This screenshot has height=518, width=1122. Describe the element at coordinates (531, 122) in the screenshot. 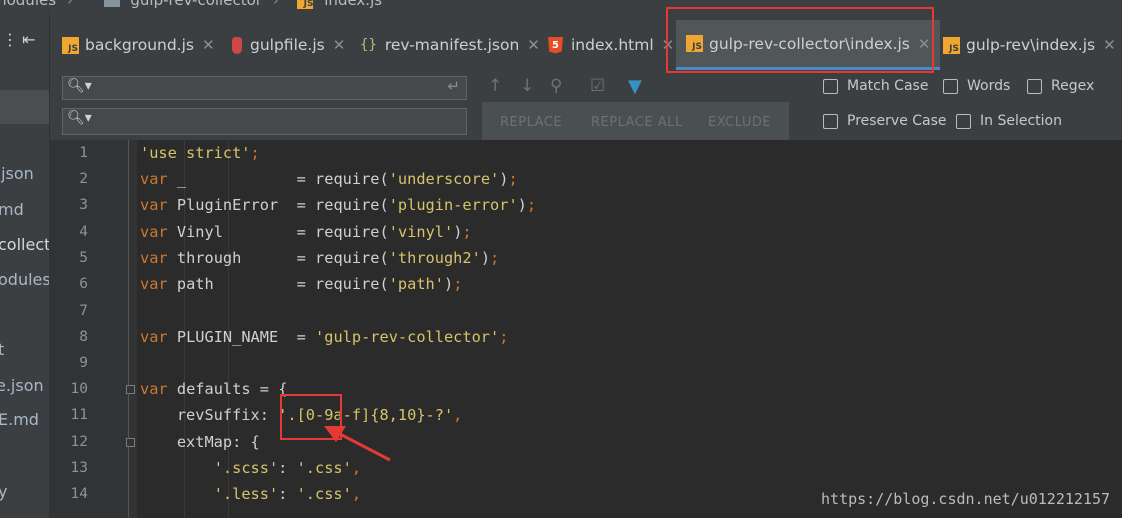

I see `replace-button: REPLACE` at that location.